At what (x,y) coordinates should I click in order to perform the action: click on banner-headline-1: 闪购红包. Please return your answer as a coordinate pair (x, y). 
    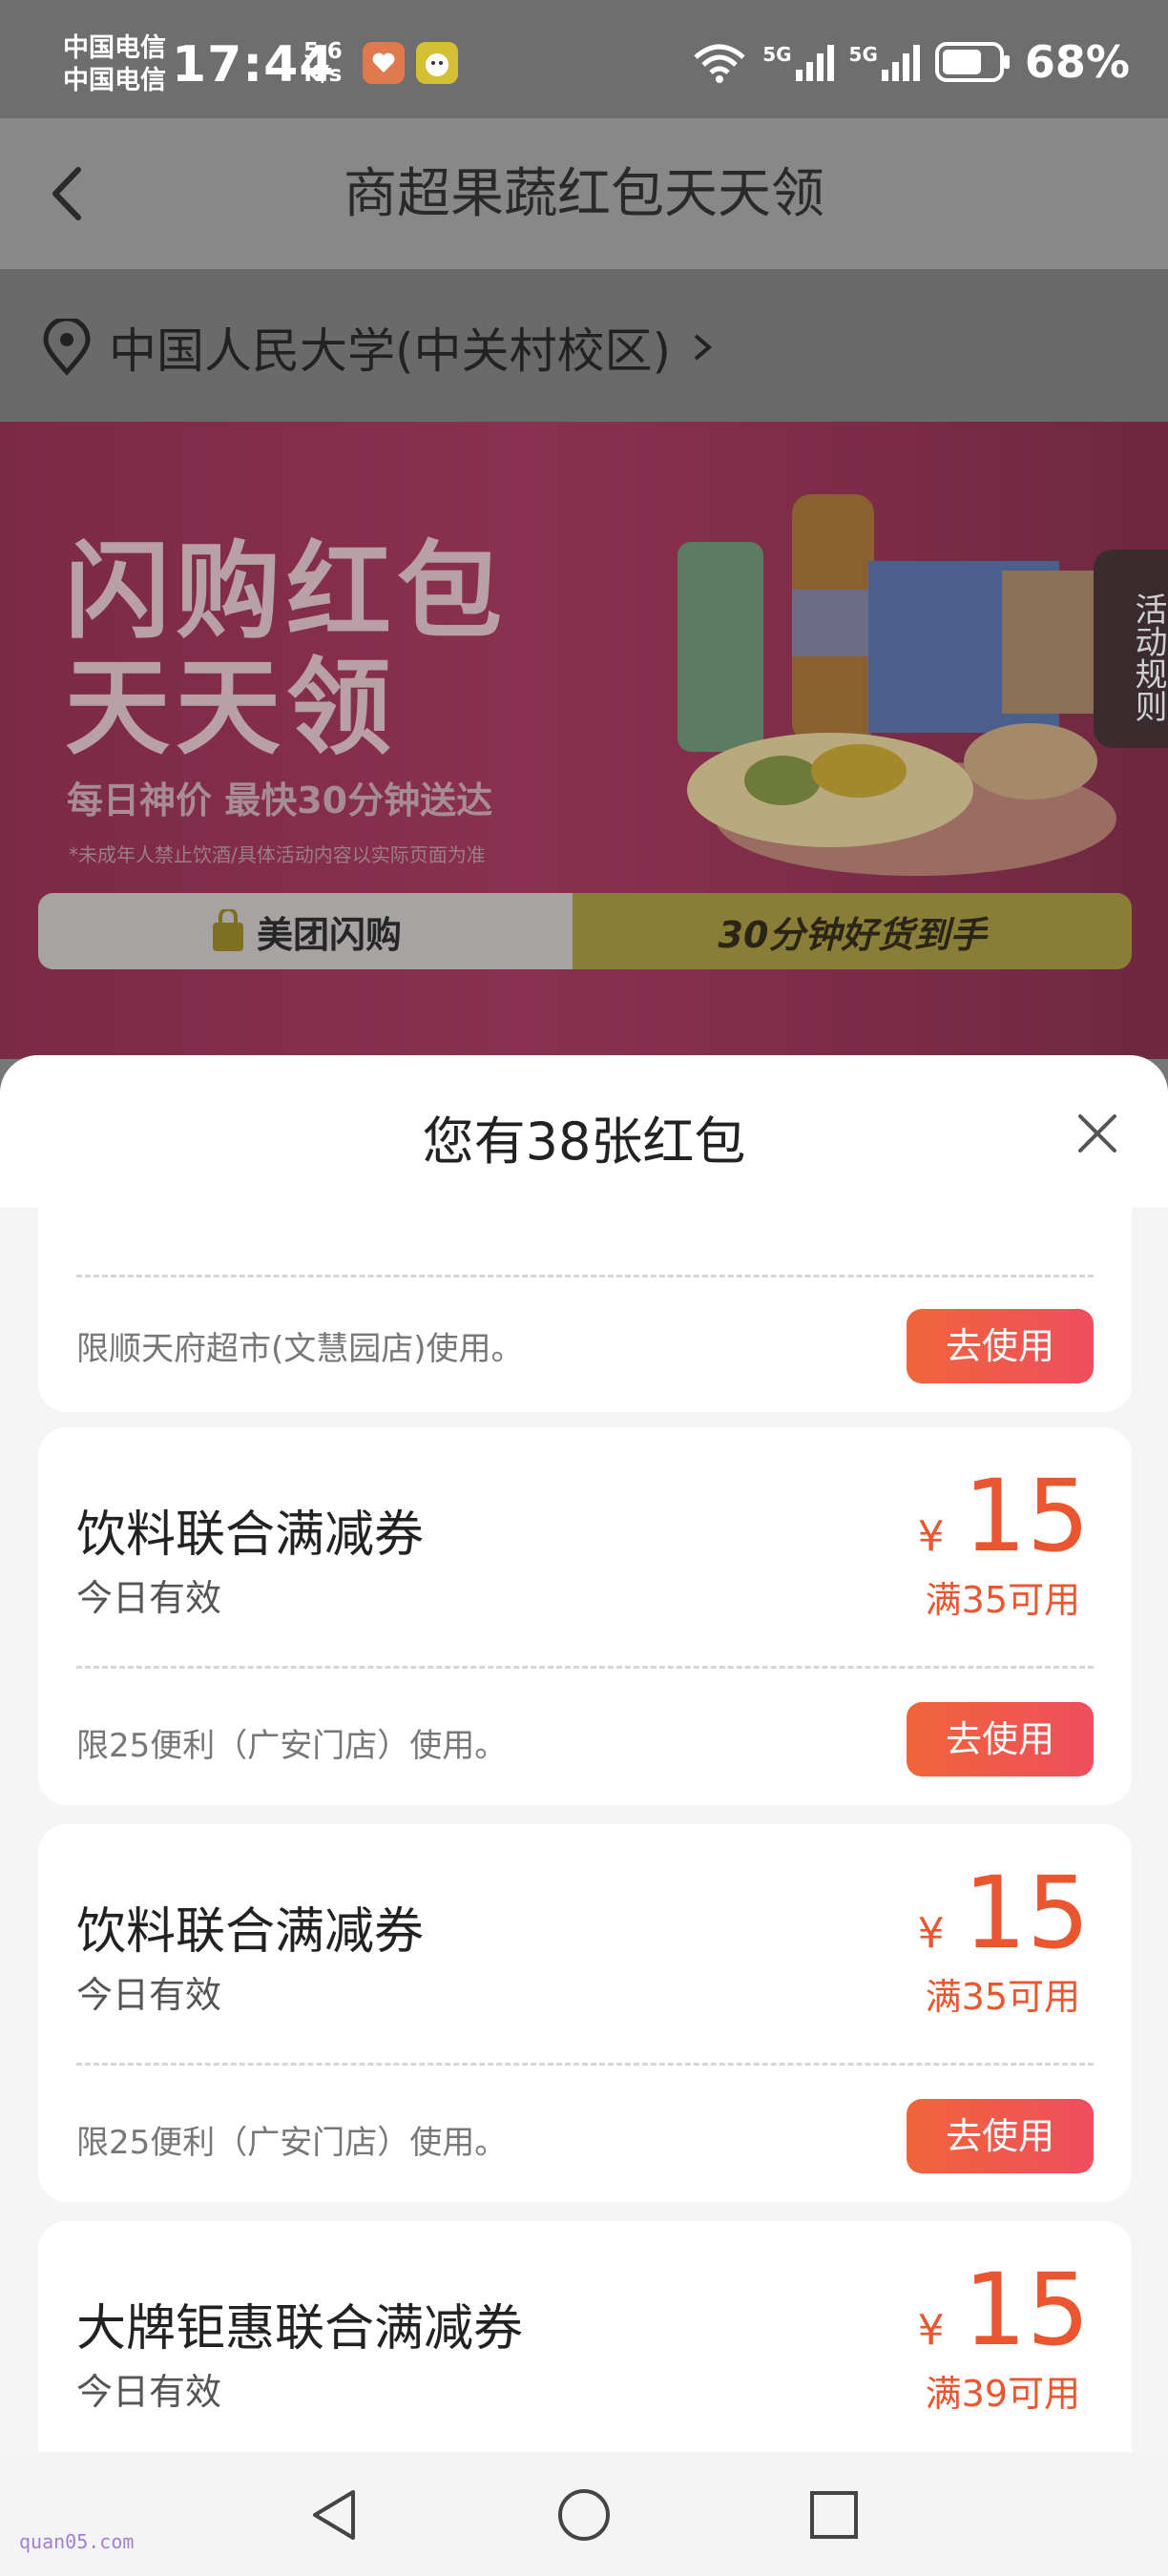
    Looking at the image, I should click on (286, 591).